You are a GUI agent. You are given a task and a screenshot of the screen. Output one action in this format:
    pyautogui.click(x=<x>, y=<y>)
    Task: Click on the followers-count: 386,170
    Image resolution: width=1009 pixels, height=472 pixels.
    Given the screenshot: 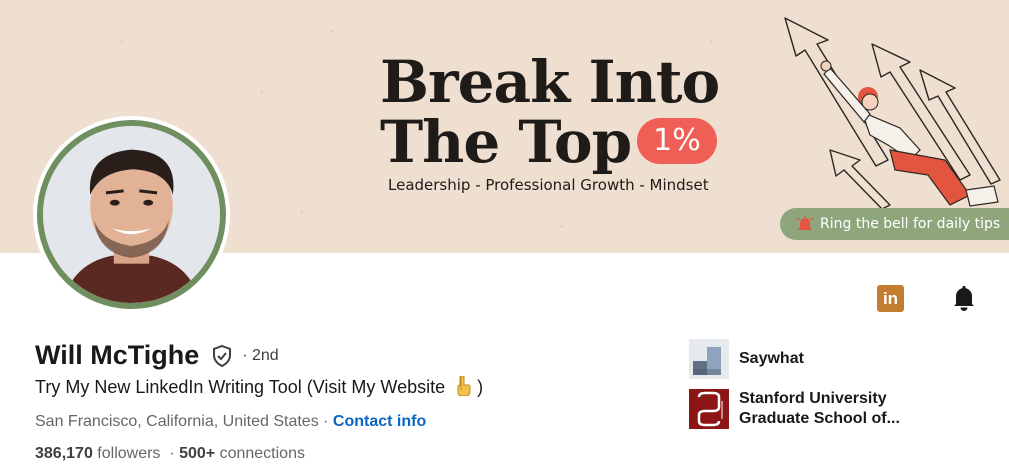 What is the action you would take?
    pyautogui.click(x=64, y=453)
    